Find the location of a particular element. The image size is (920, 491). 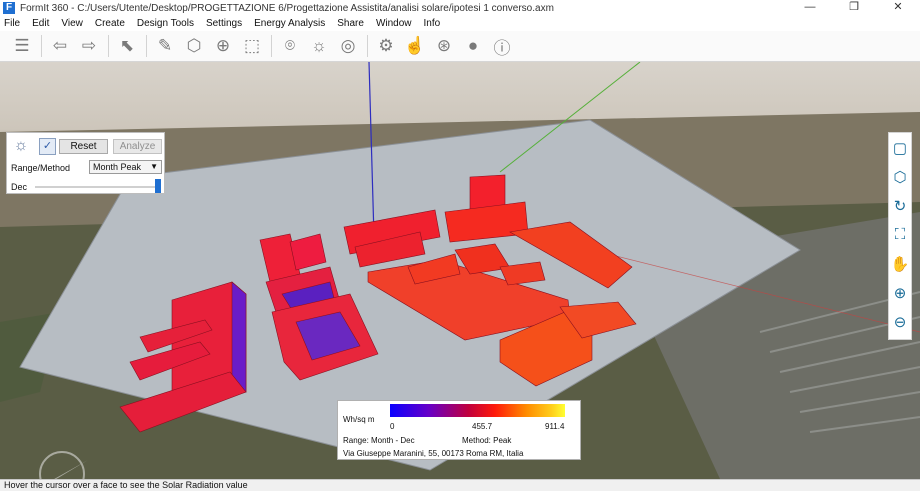

select-icon: ⬉ is located at coordinates (127, 46).